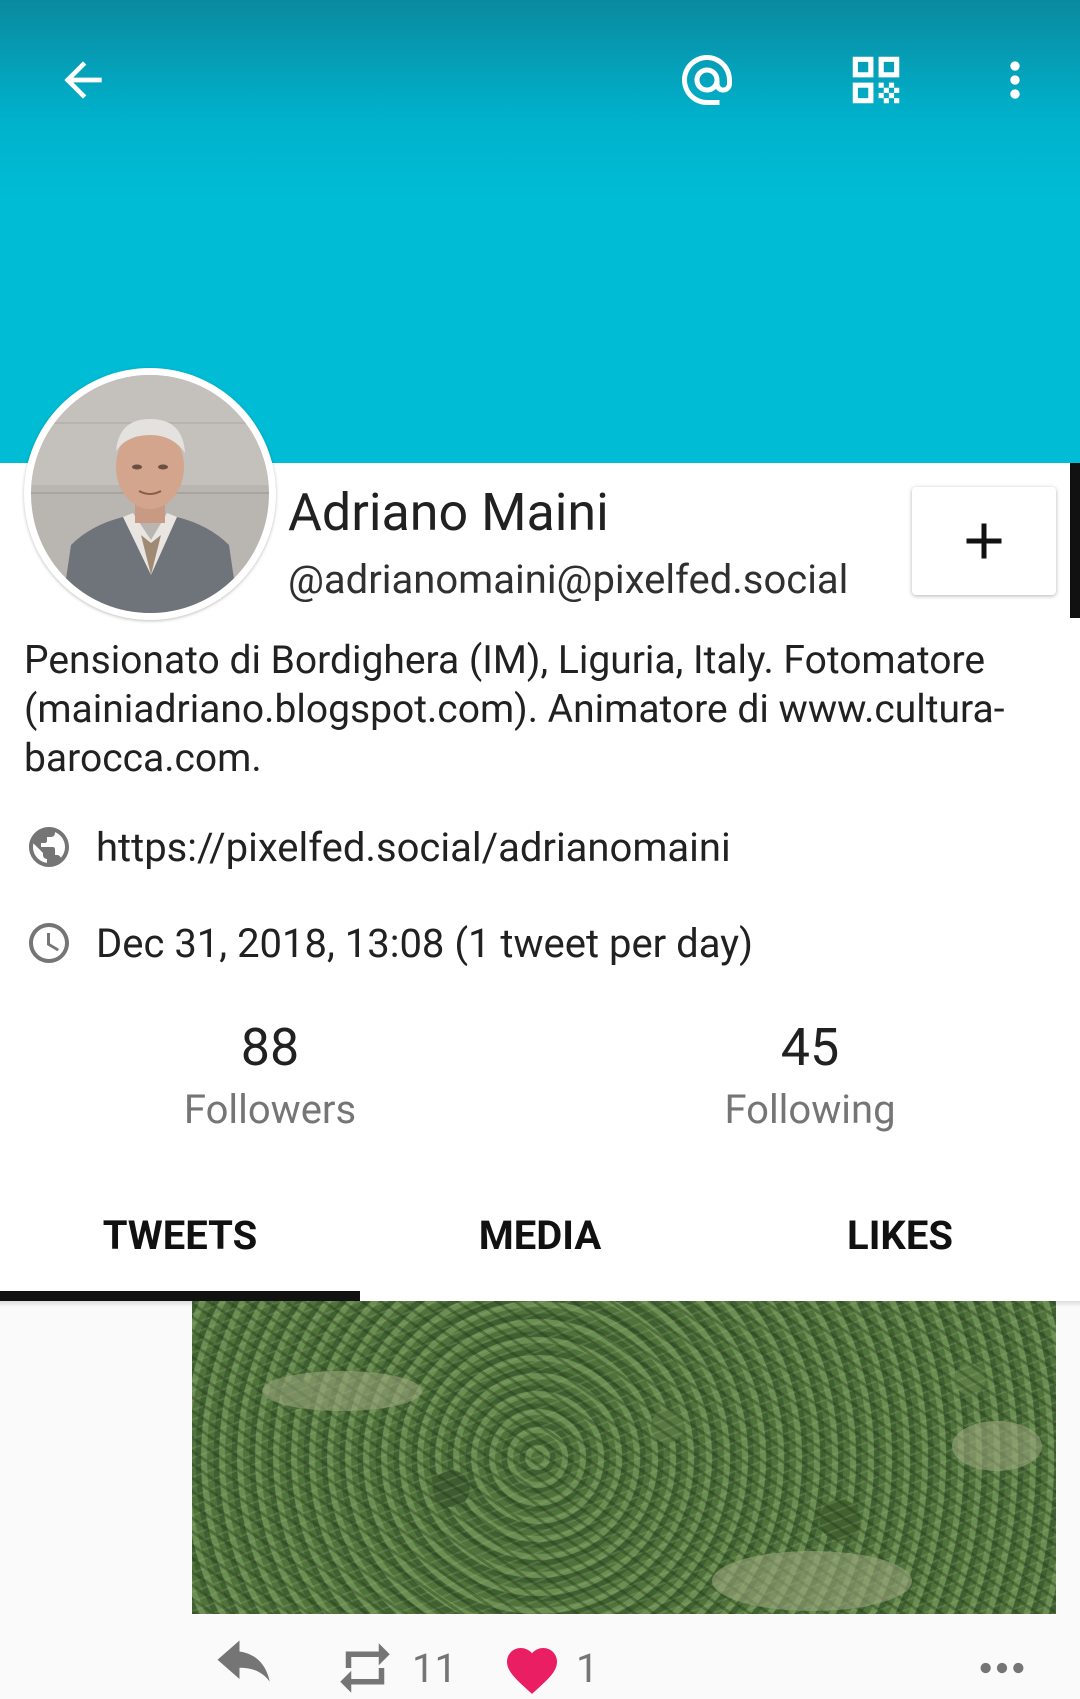  What do you see at coordinates (270, 1079) in the screenshot?
I see `followers-stat: 88 Followers` at bounding box center [270, 1079].